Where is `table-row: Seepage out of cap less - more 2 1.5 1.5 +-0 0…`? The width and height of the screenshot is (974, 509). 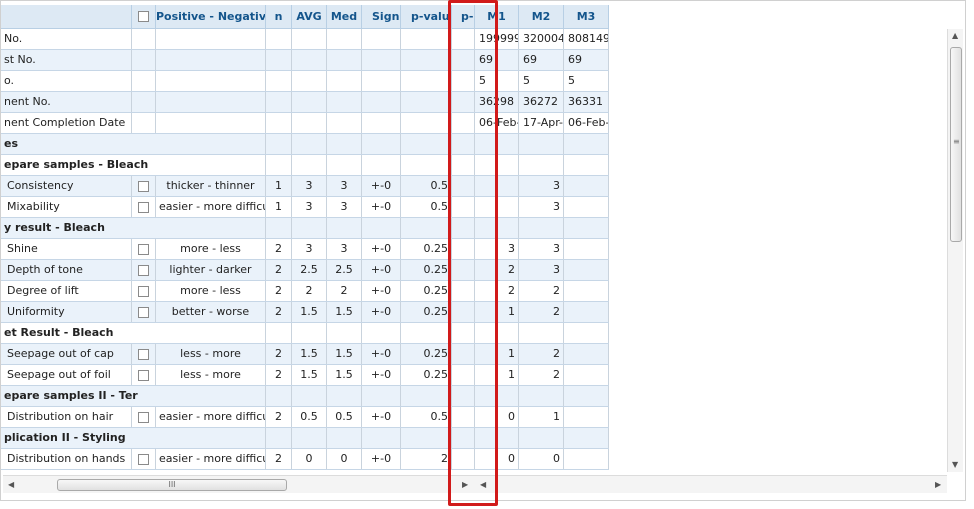
table-row: Seepage out of cap less - more 2 1.5 1.5 +-0 0… is located at coordinates (305, 354).